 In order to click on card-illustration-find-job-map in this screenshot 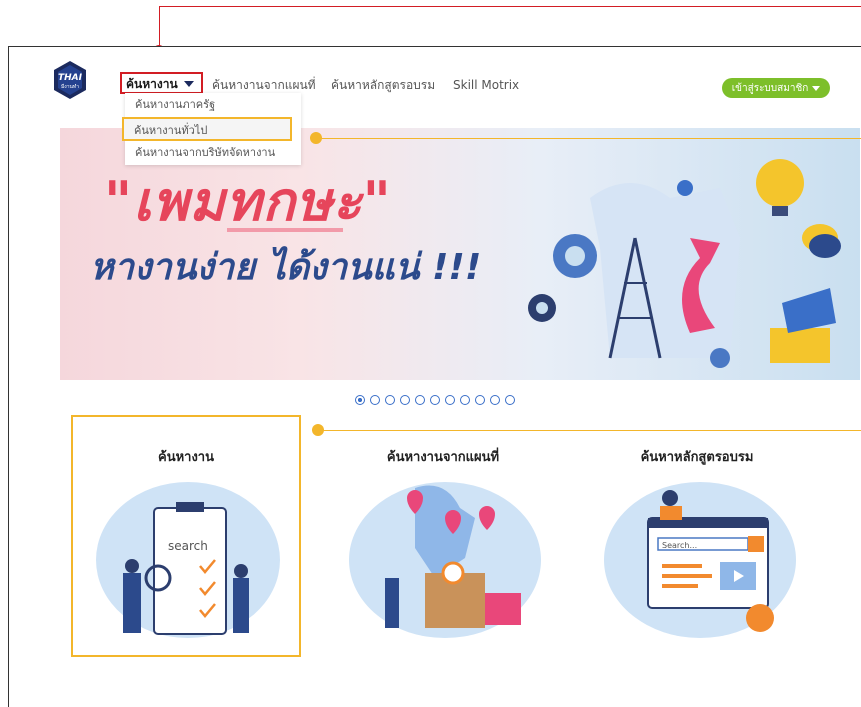, I will do `click(445, 560)`.